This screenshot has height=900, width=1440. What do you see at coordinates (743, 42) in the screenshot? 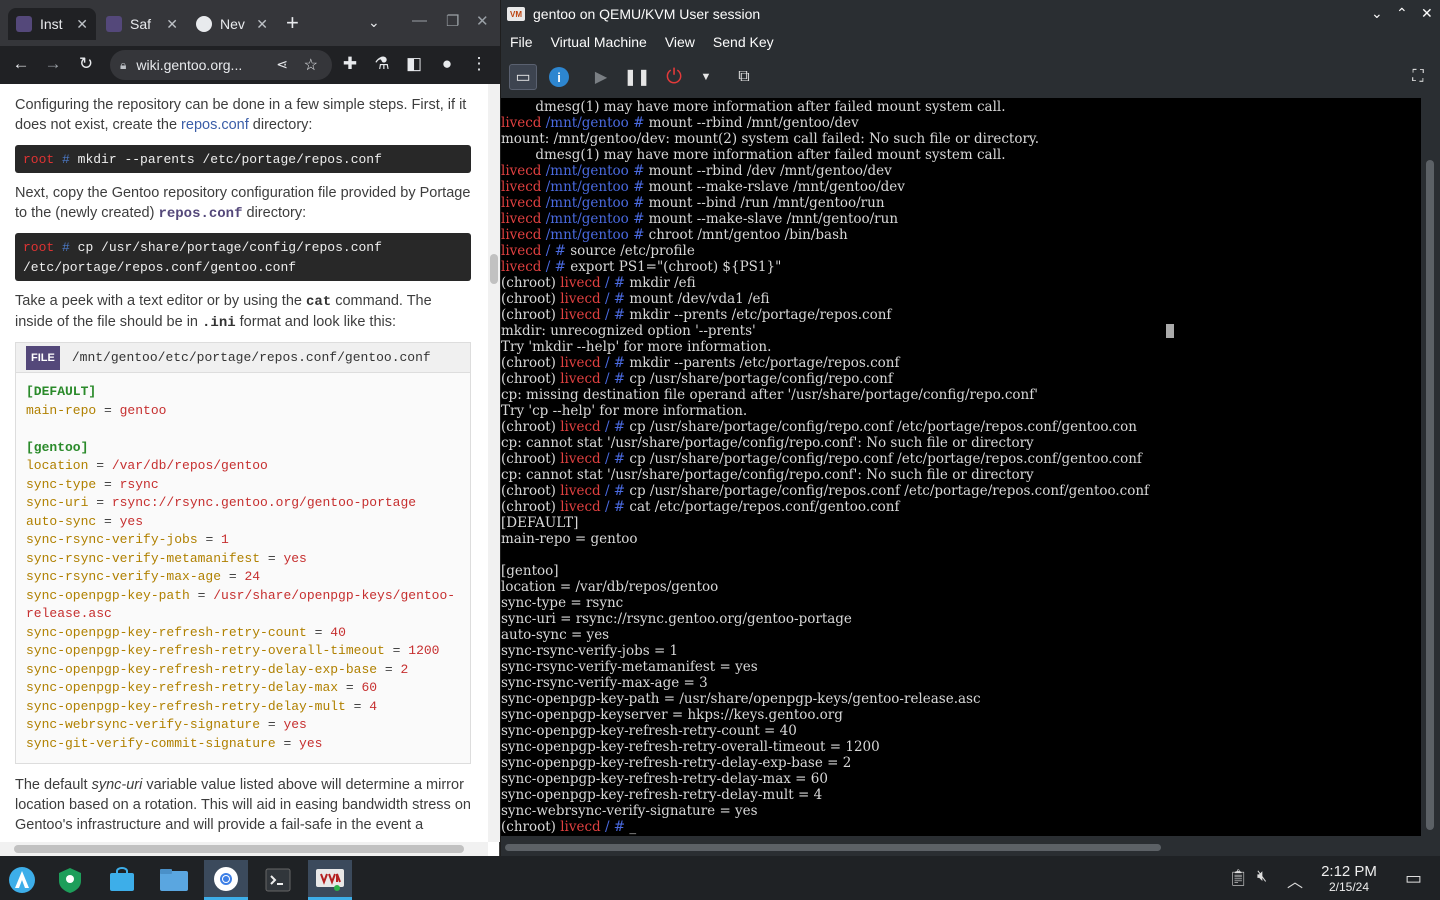
I see `menu-send-key: Send Key` at bounding box center [743, 42].